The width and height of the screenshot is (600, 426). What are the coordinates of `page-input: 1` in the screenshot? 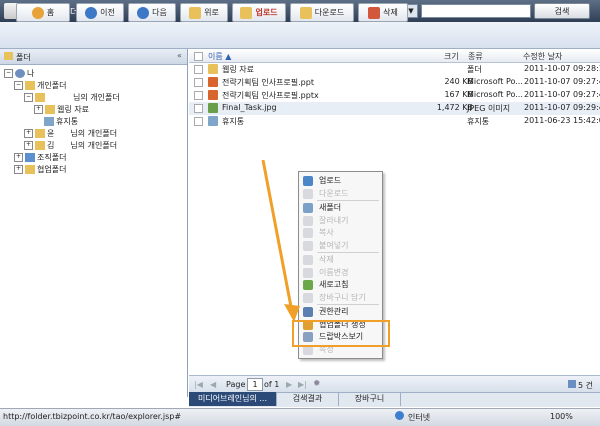 It's located at (255, 384).